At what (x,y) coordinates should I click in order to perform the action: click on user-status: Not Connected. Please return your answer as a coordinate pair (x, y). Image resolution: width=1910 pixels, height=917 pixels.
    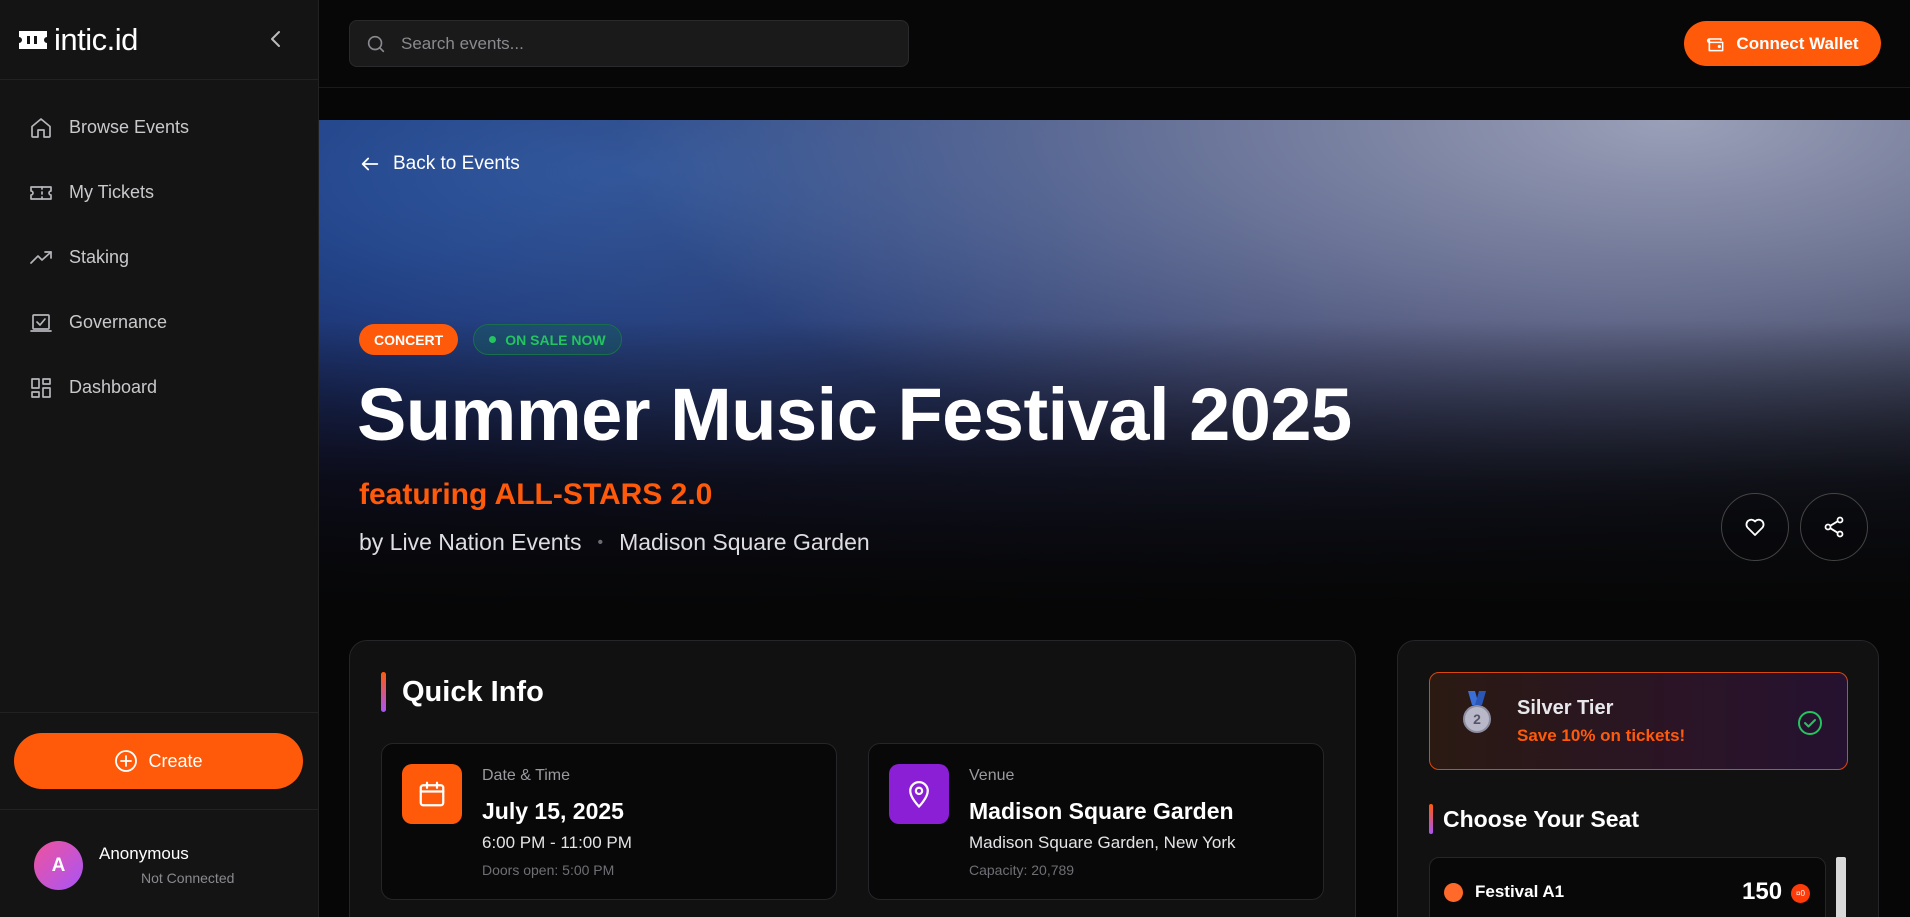
    Looking at the image, I should click on (188, 878).